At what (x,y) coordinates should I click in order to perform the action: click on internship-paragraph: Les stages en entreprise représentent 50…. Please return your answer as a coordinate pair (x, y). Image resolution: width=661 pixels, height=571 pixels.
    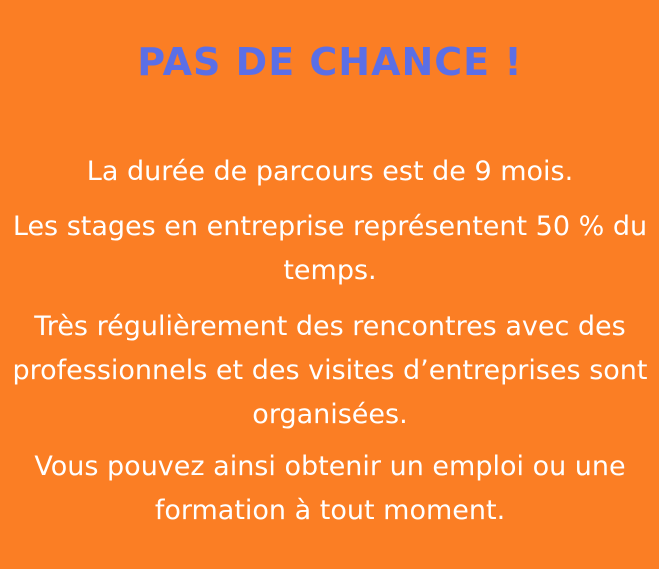
    Looking at the image, I should click on (330, 248).